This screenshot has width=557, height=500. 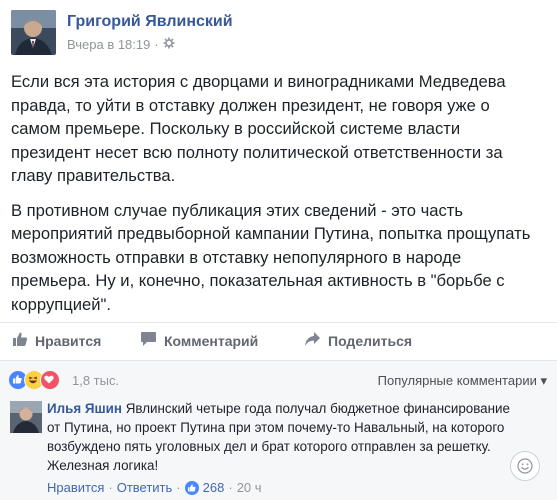 I want to click on reactions-bar: 1,8 тыс. Популярные комментарии ▾, so click(x=278, y=377).